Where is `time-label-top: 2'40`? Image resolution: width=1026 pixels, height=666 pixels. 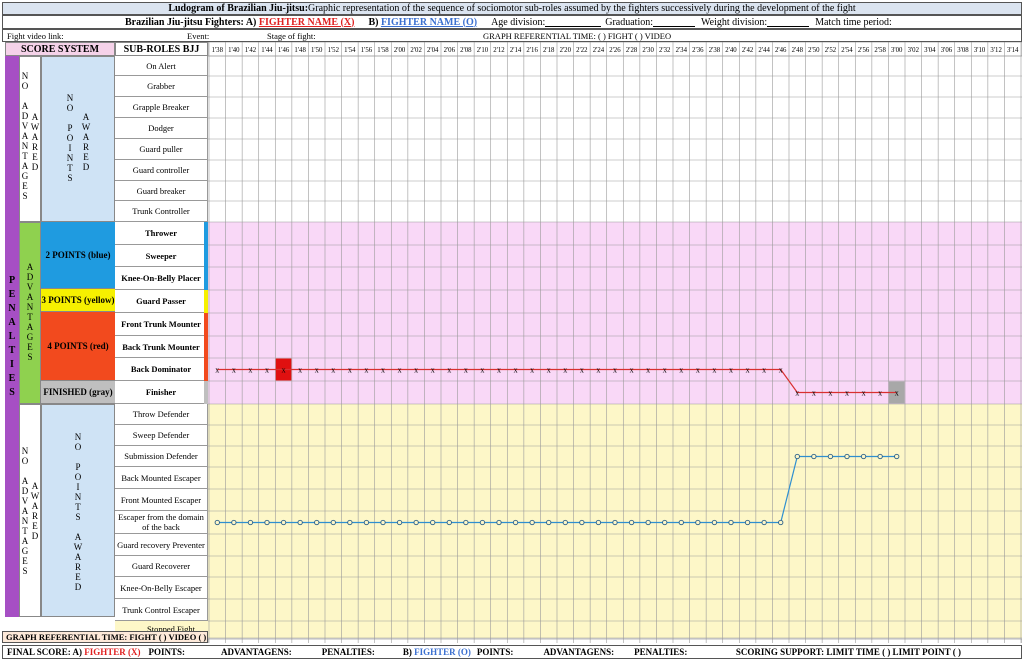
time-label-top: 2'40 is located at coordinates (731, 50).